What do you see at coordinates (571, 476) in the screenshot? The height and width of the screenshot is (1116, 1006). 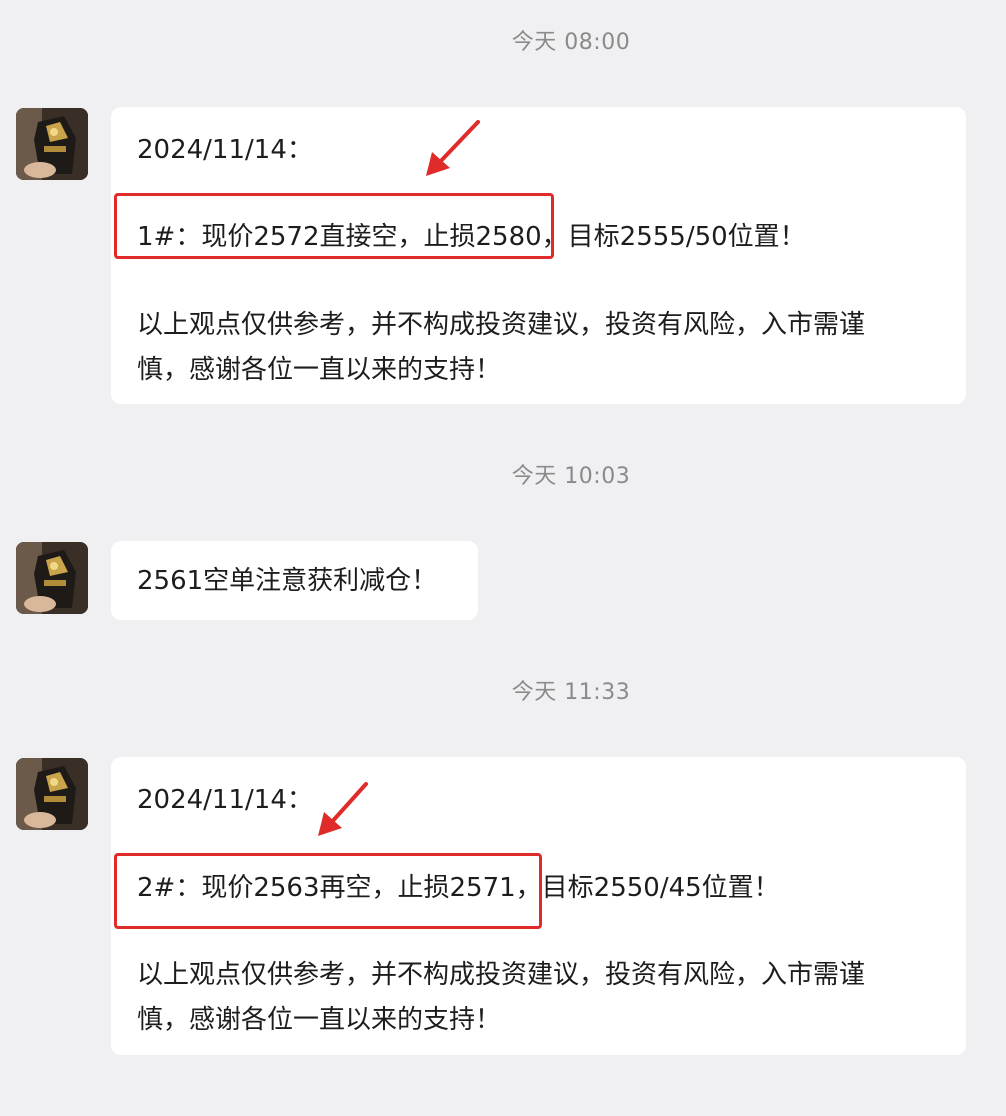 I see `timestamp: 今天 10:03` at bounding box center [571, 476].